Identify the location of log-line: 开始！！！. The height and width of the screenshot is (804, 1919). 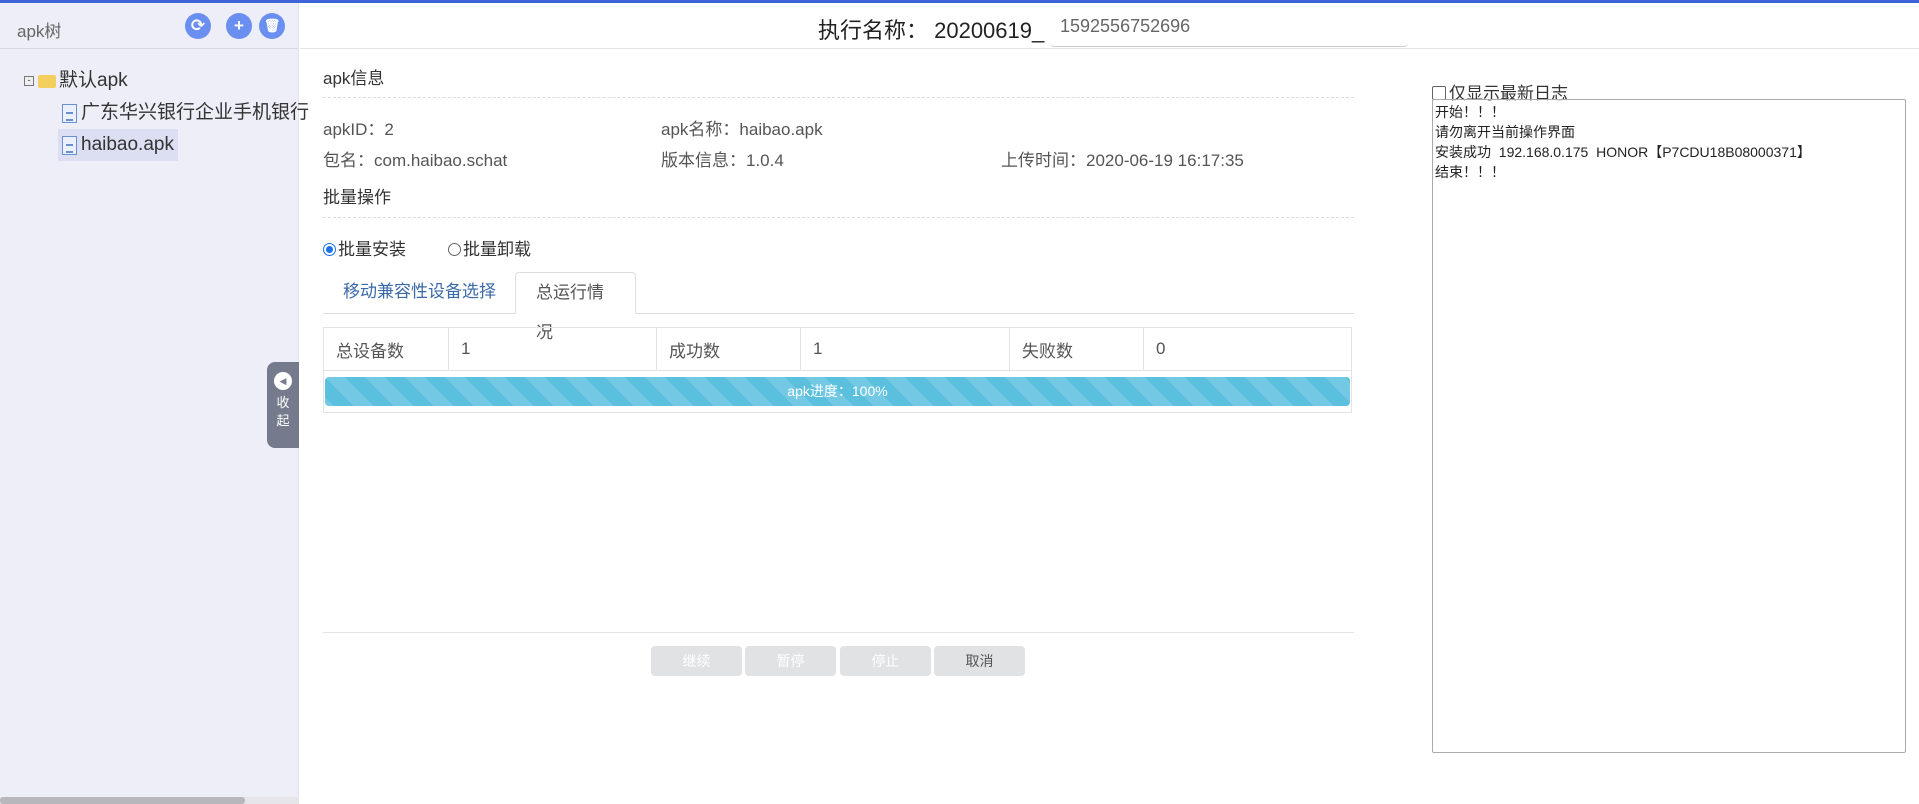
(1470, 112).